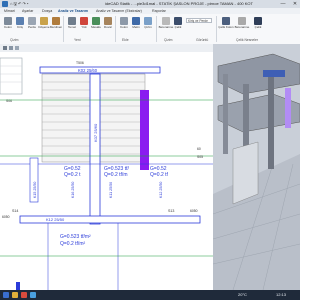 This screenshot has height=300, width=320. Describe the element at coordinates (178, 21) in the screenshot. I see `steel-icon` at that location.